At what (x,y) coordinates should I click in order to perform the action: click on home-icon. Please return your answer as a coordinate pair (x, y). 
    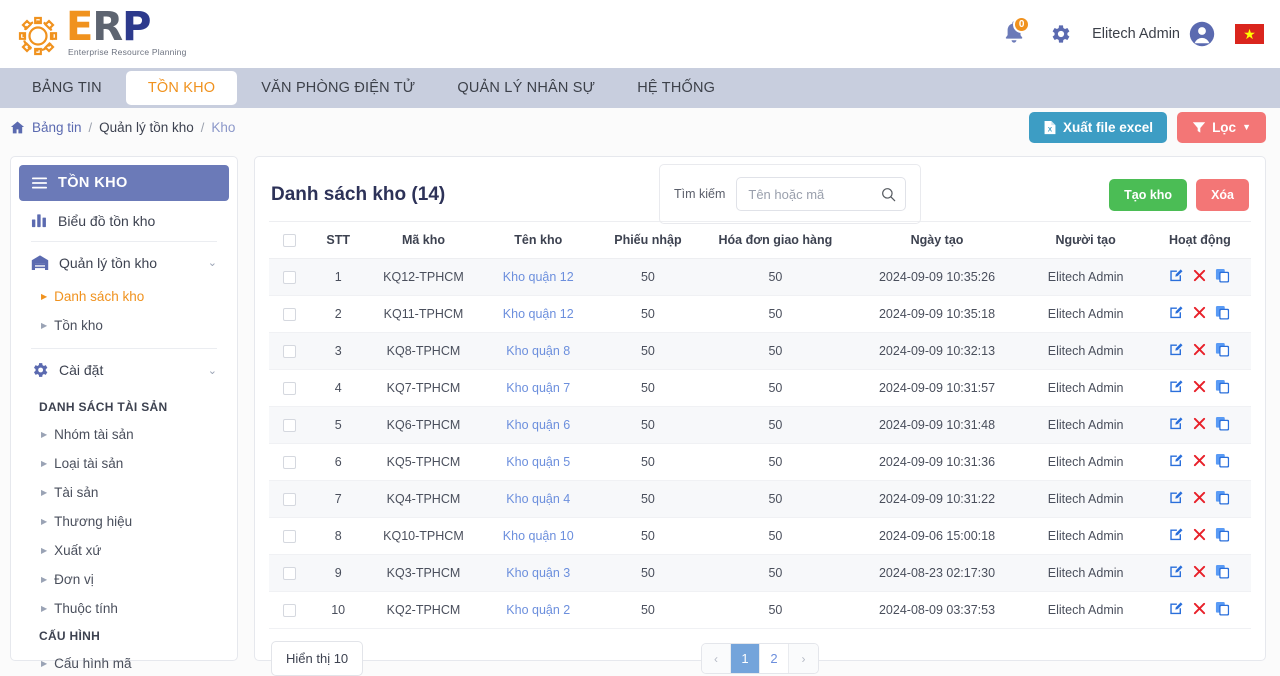
    Looking at the image, I should click on (17, 127).